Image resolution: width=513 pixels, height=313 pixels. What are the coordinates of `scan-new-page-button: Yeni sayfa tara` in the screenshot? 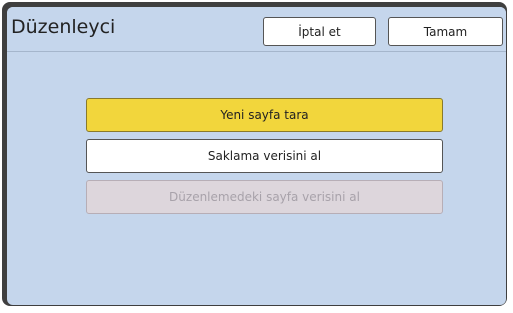 It's located at (264, 115).